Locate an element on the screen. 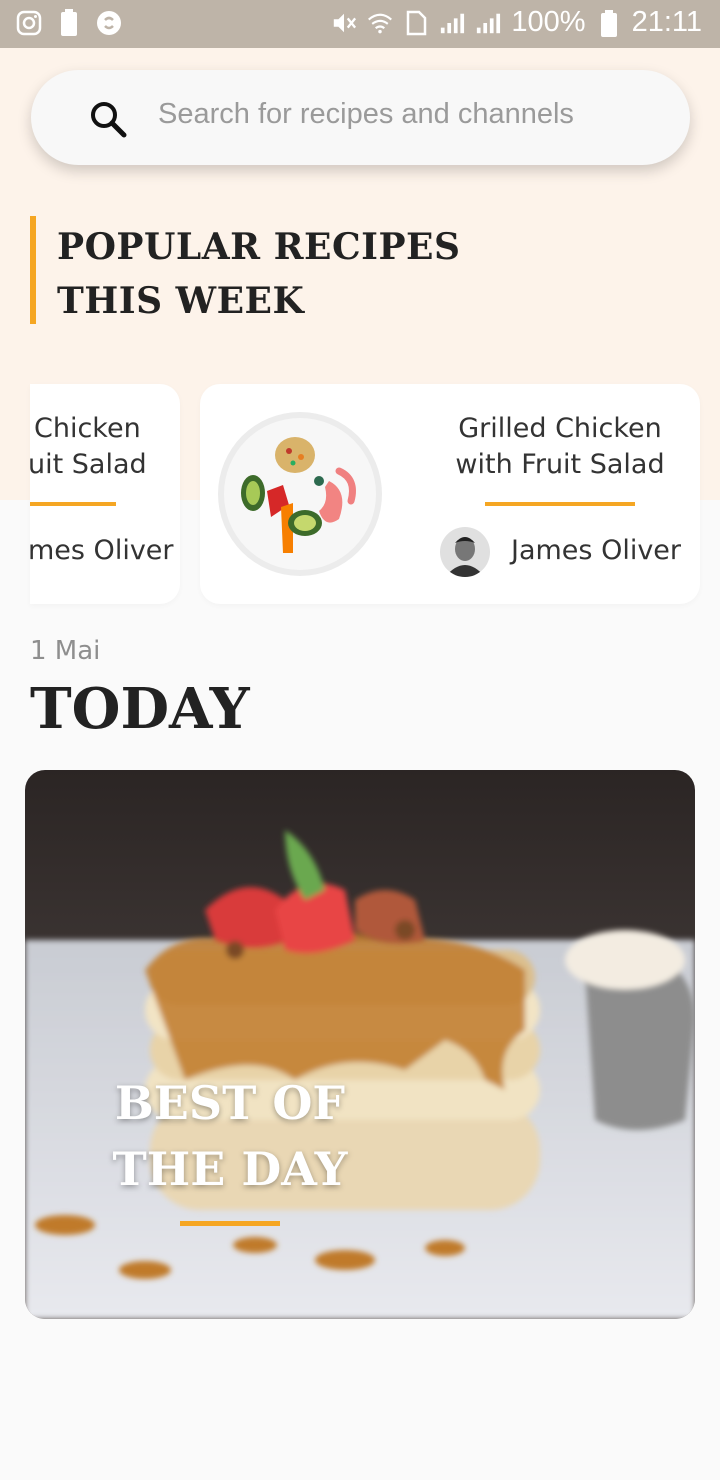  recipe-card-title-line: Chicken is located at coordinates (87, 428).